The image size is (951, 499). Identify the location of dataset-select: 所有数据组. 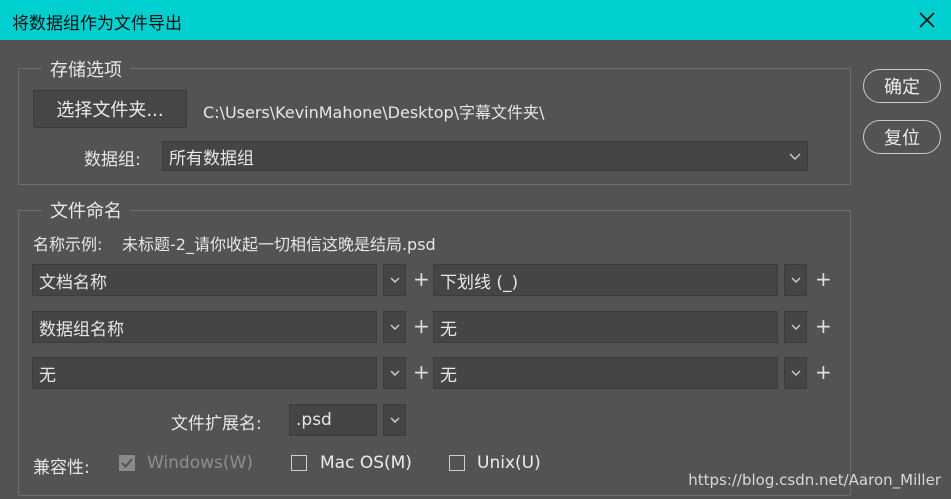
(485, 156).